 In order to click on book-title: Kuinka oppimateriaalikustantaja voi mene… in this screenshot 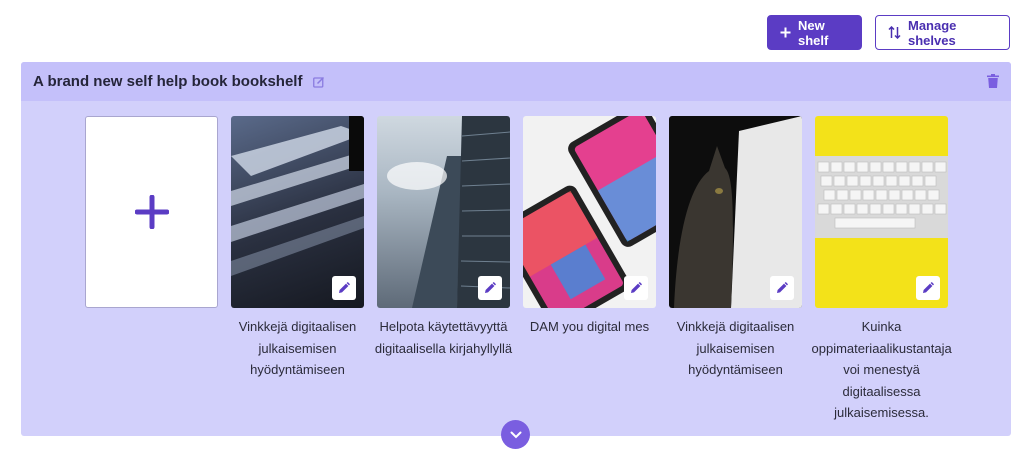, I will do `click(881, 369)`.